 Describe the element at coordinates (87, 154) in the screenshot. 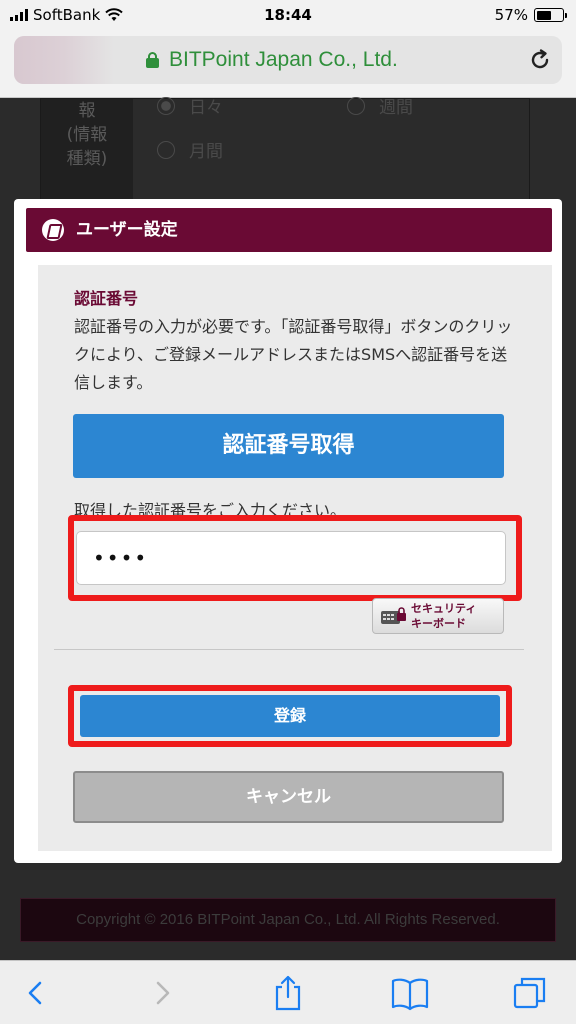

I see `background-label-cell: 報 (情報 種類)` at that location.